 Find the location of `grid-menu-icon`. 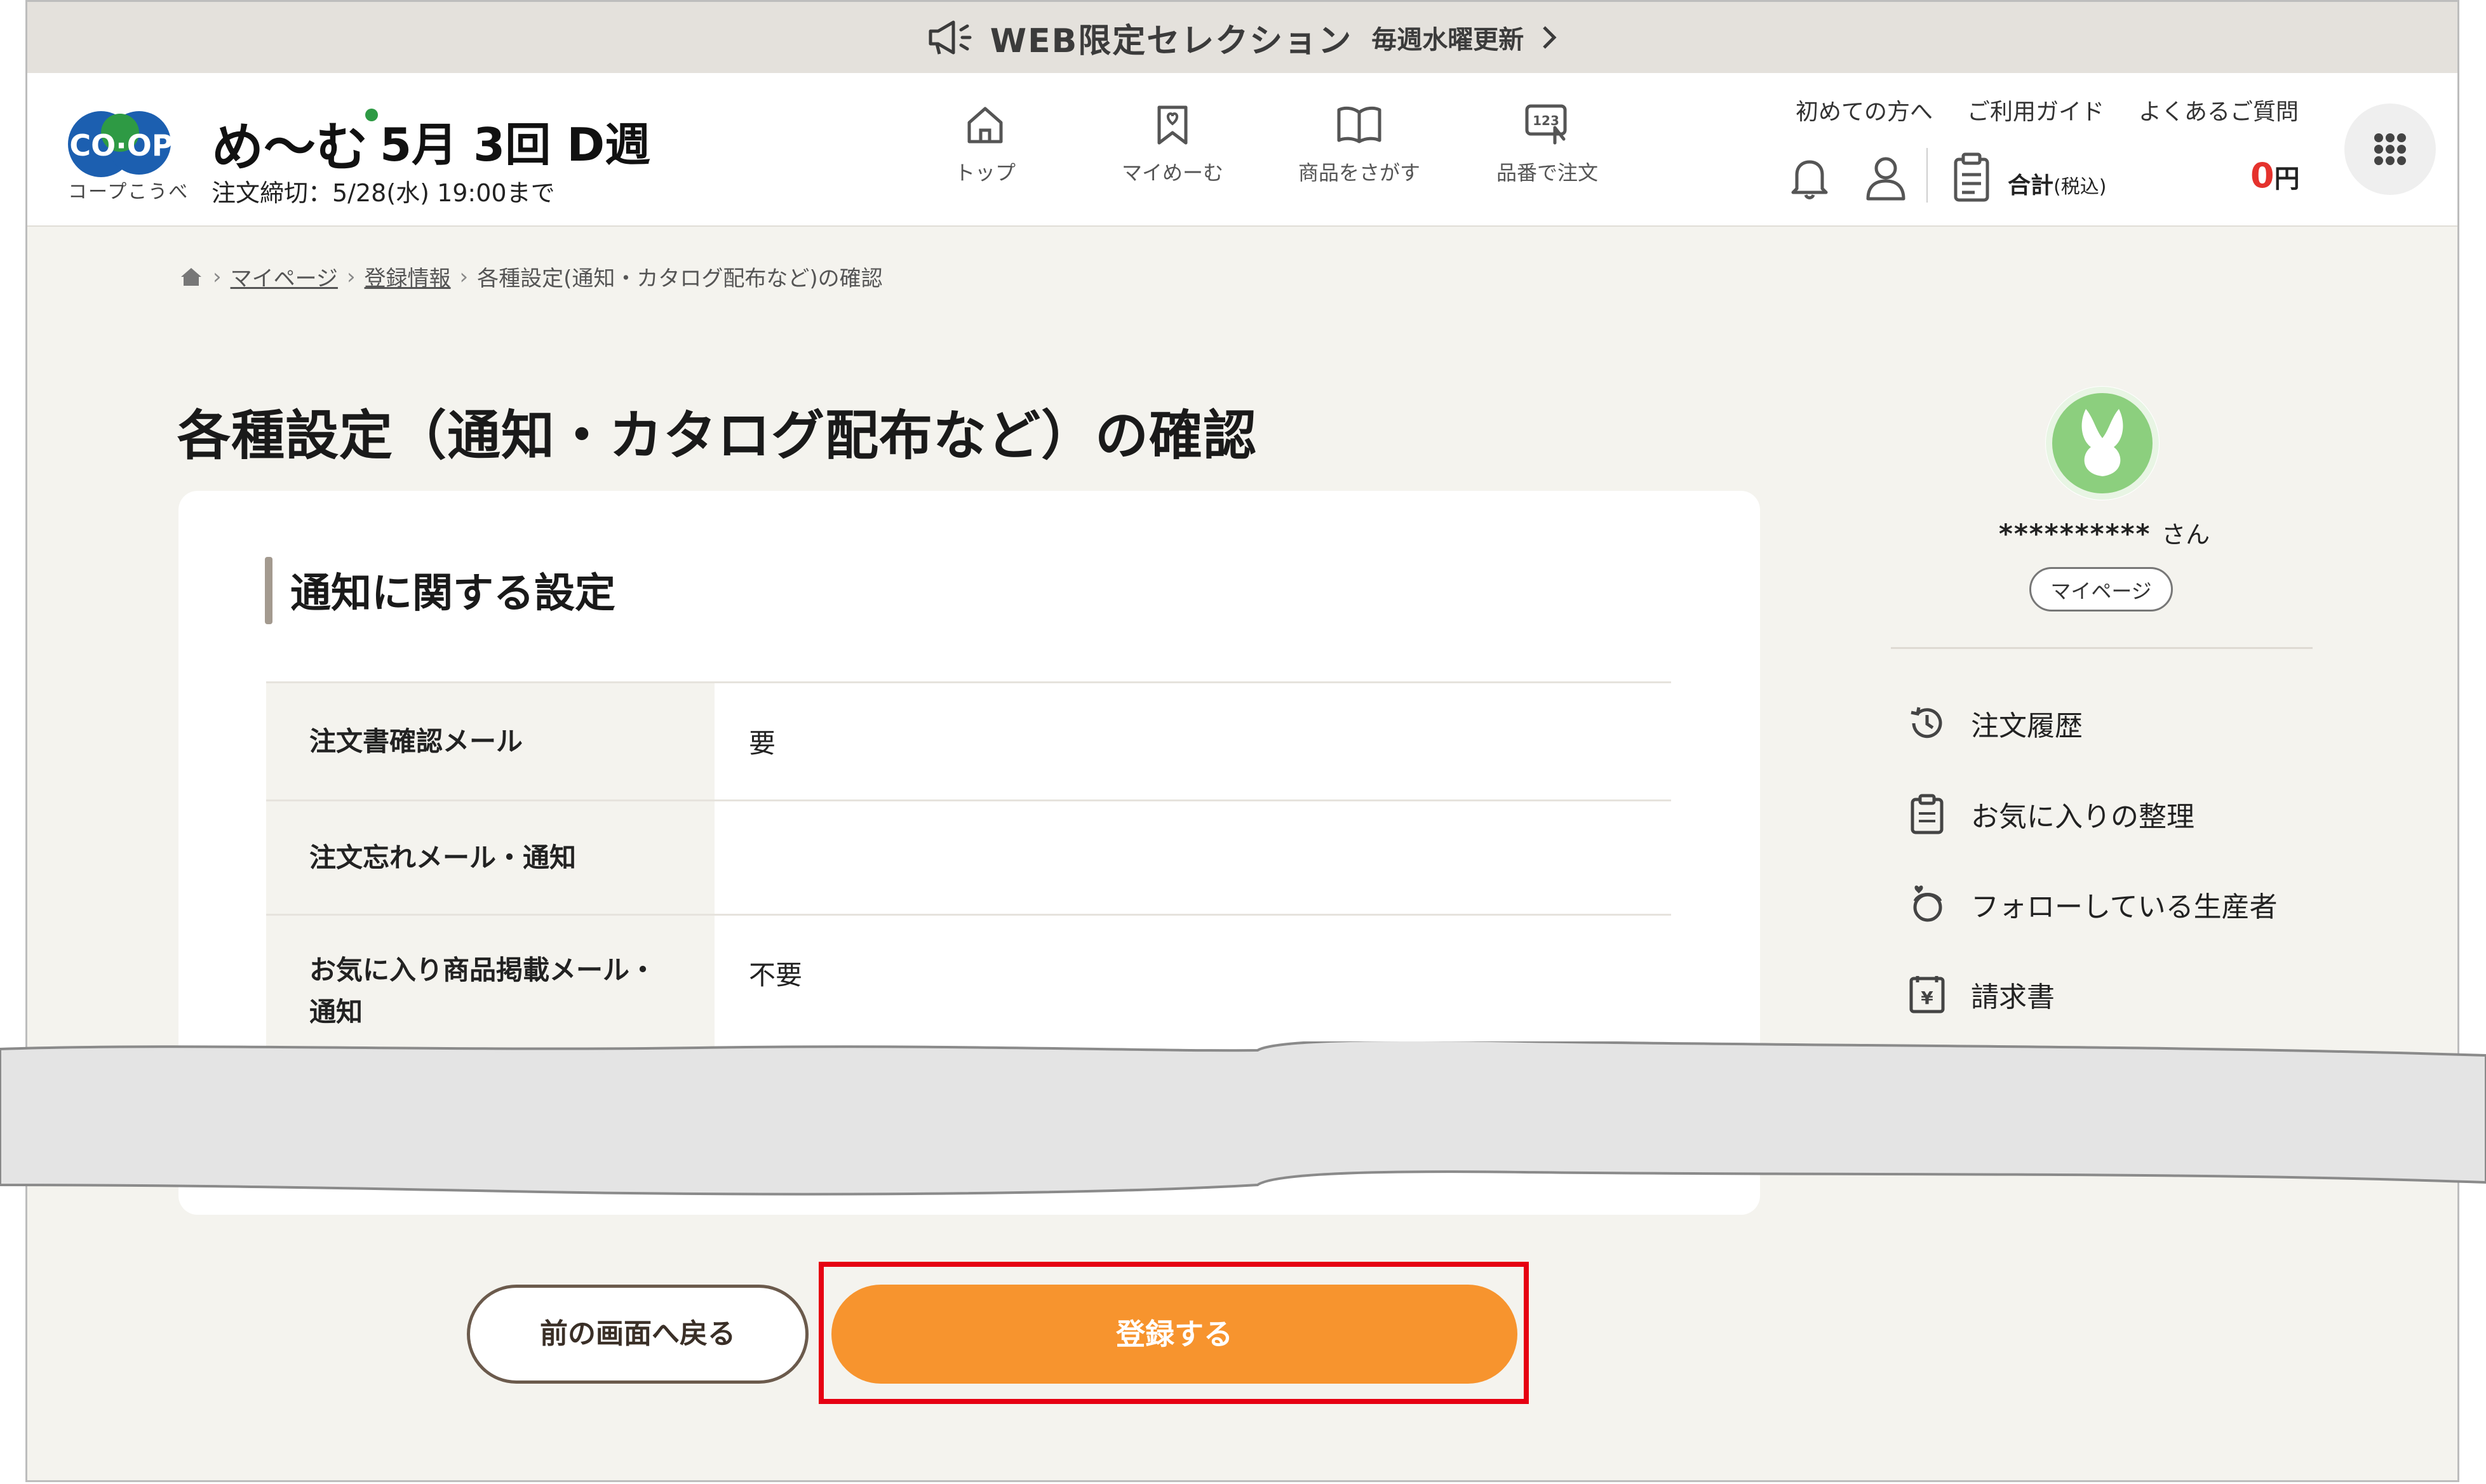

grid-menu-icon is located at coordinates (2390, 149).